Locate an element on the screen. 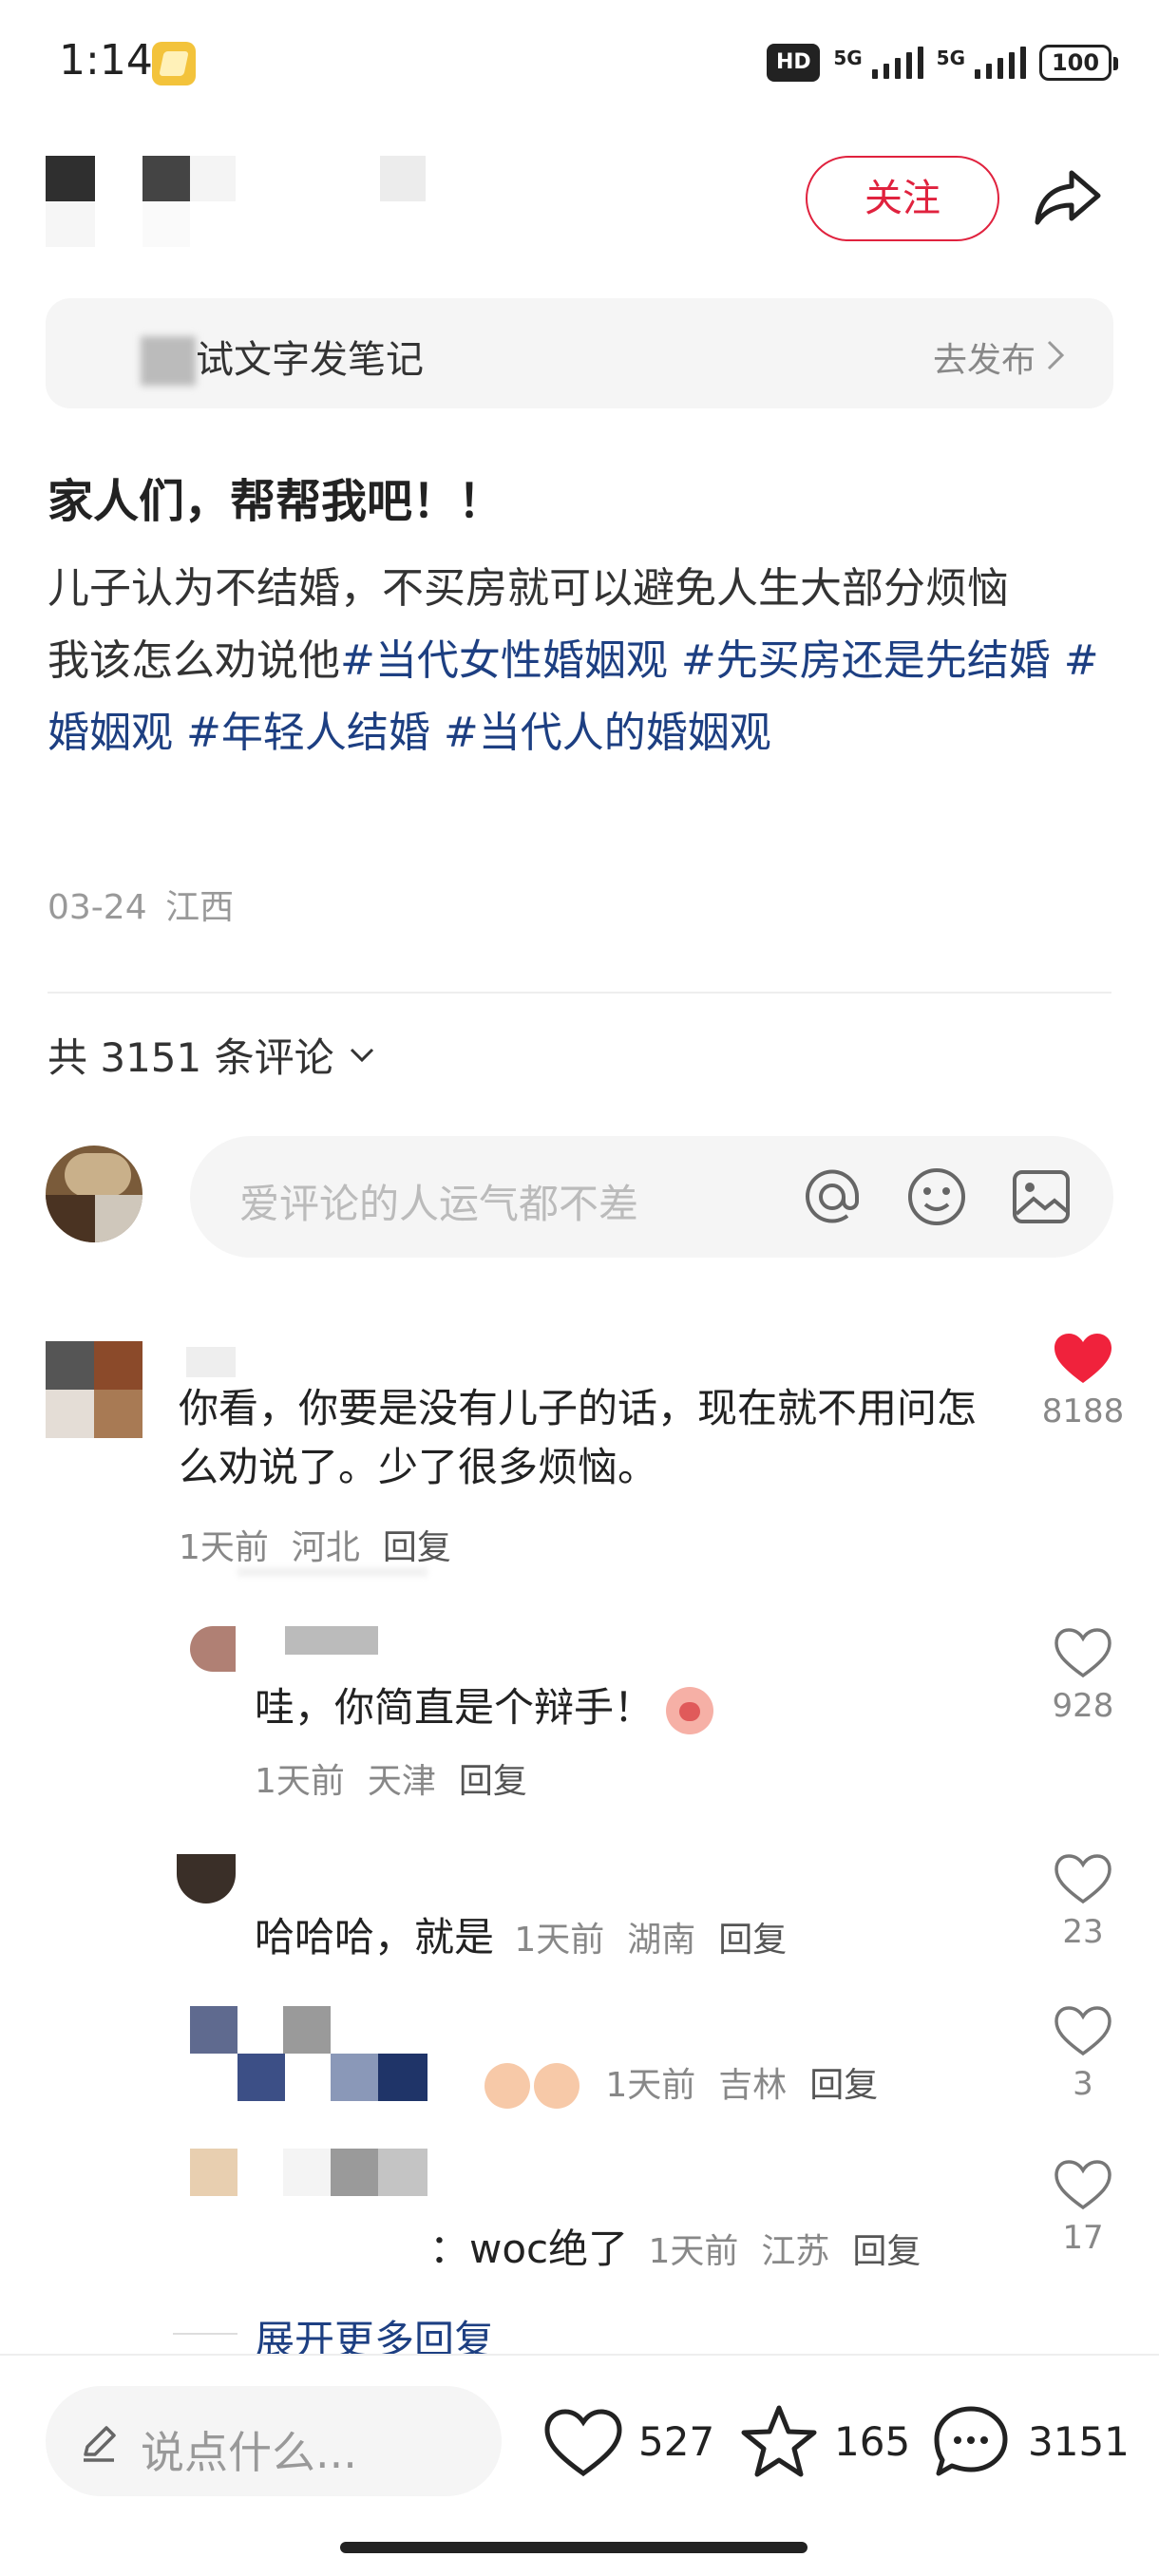 This screenshot has width=1159, height=2576. reply-location: 天津 is located at coordinates (401, 1781).